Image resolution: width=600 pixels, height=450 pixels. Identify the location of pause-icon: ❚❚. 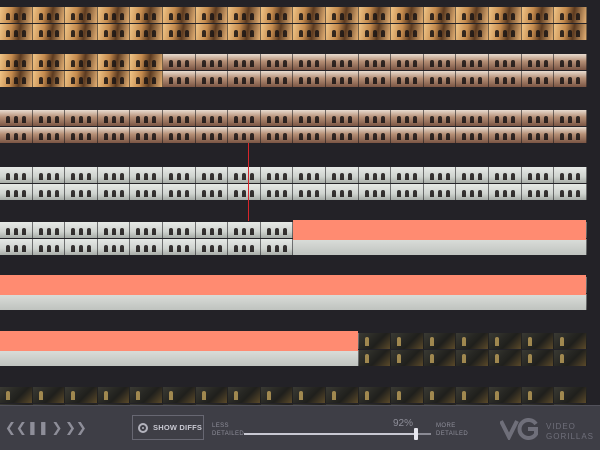
(38, 428).